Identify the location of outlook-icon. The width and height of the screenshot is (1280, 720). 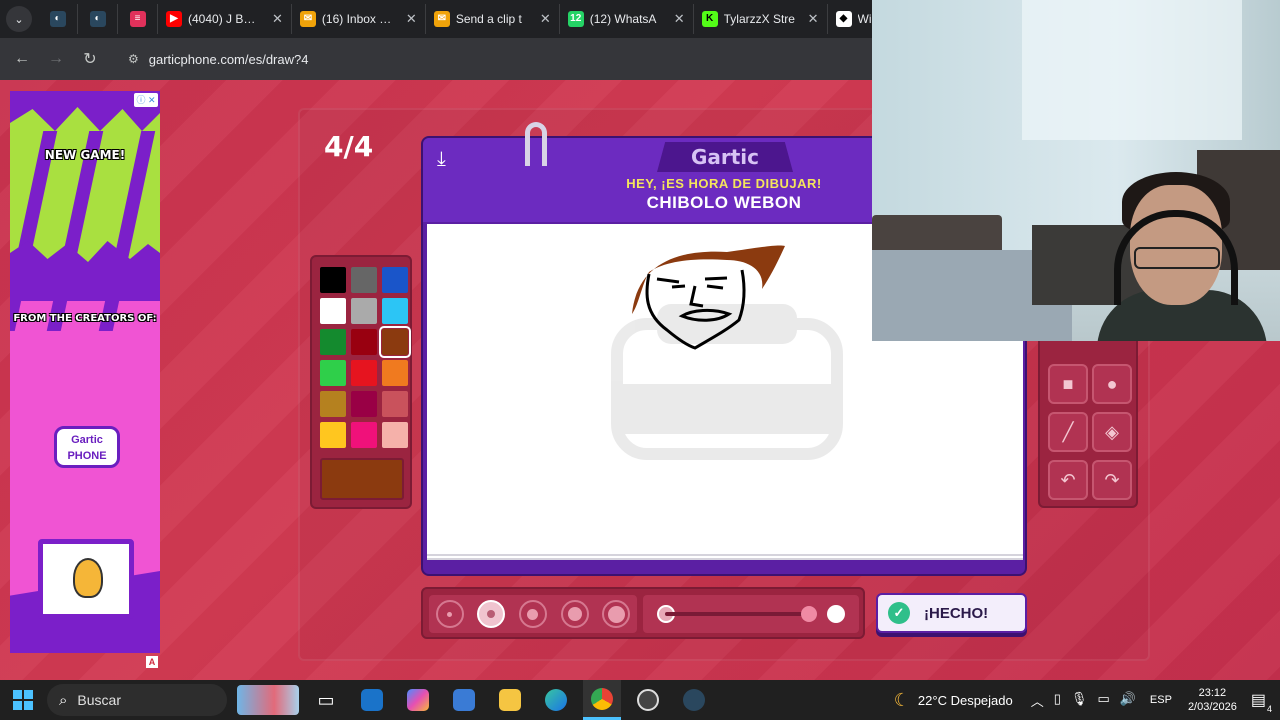
(372, 700).